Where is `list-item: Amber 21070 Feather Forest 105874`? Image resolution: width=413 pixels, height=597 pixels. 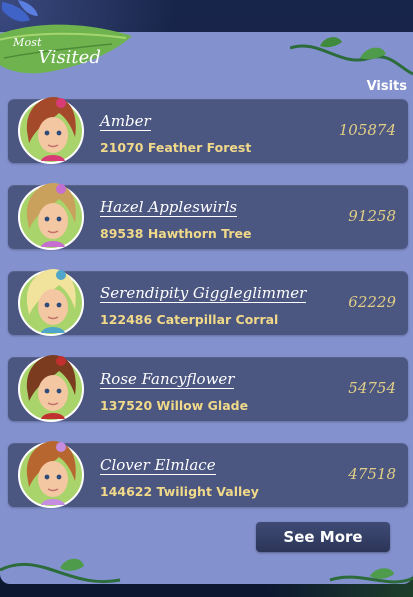
list-item: Amber 21070 Feather Forest 105874 is located at coordinates (208, 130).